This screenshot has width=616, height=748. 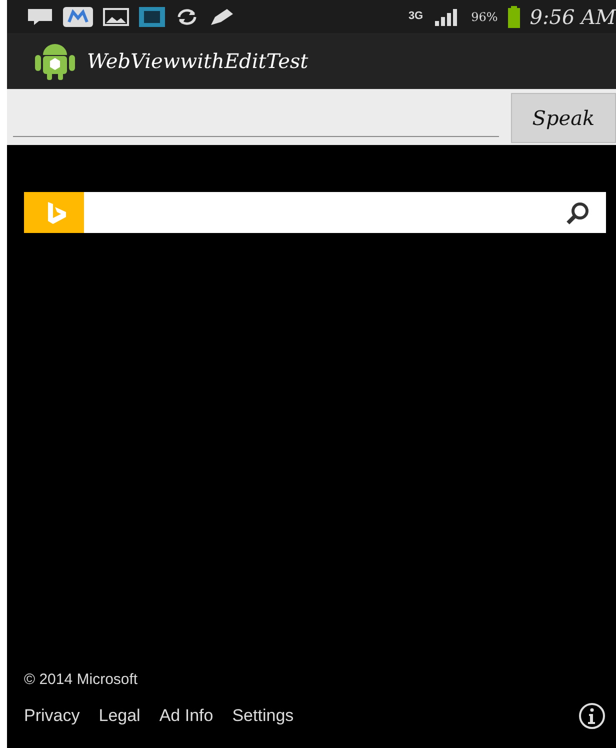 What do you see at coordinates (263, 716) in the screenshot?
I see `footer-link: Settings` at bounding box center [263, 716].